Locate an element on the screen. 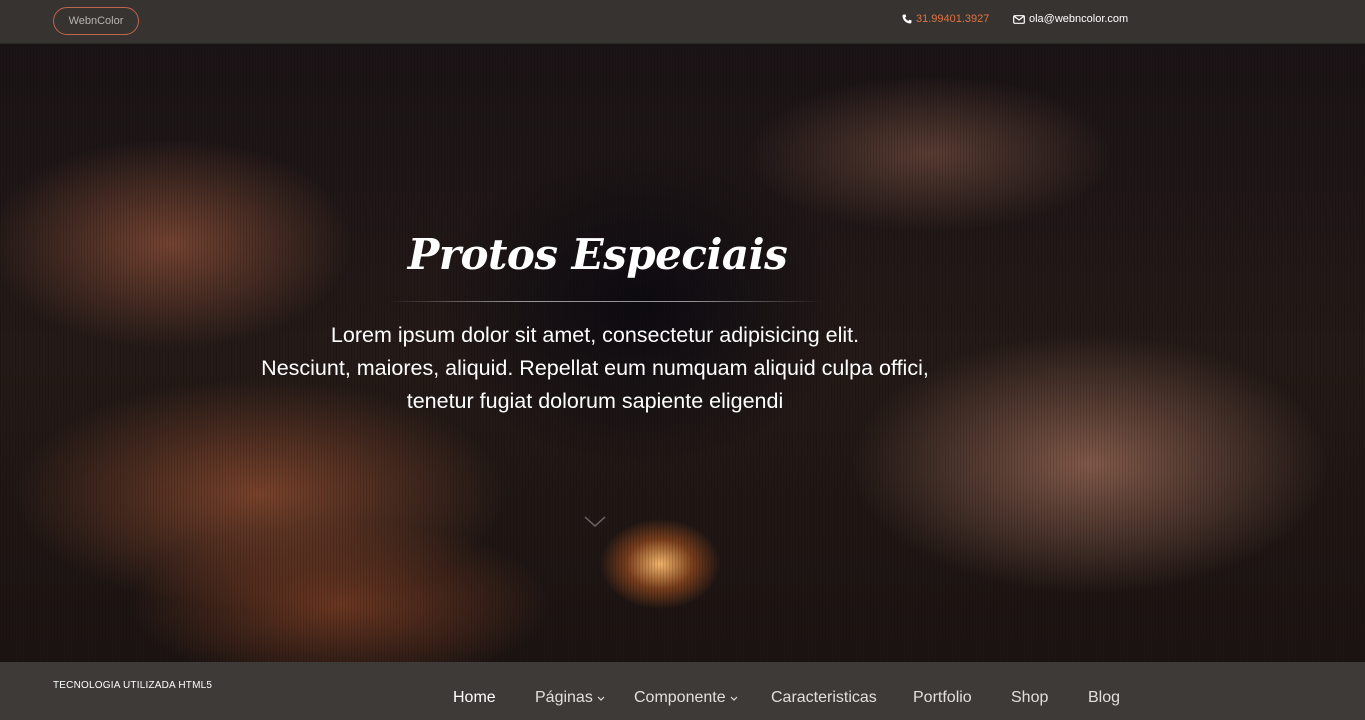 Image resolution: width=1365 pixels, height=720 pixels. nav-item-shop: Shop is located at coordinates (1029, 698).